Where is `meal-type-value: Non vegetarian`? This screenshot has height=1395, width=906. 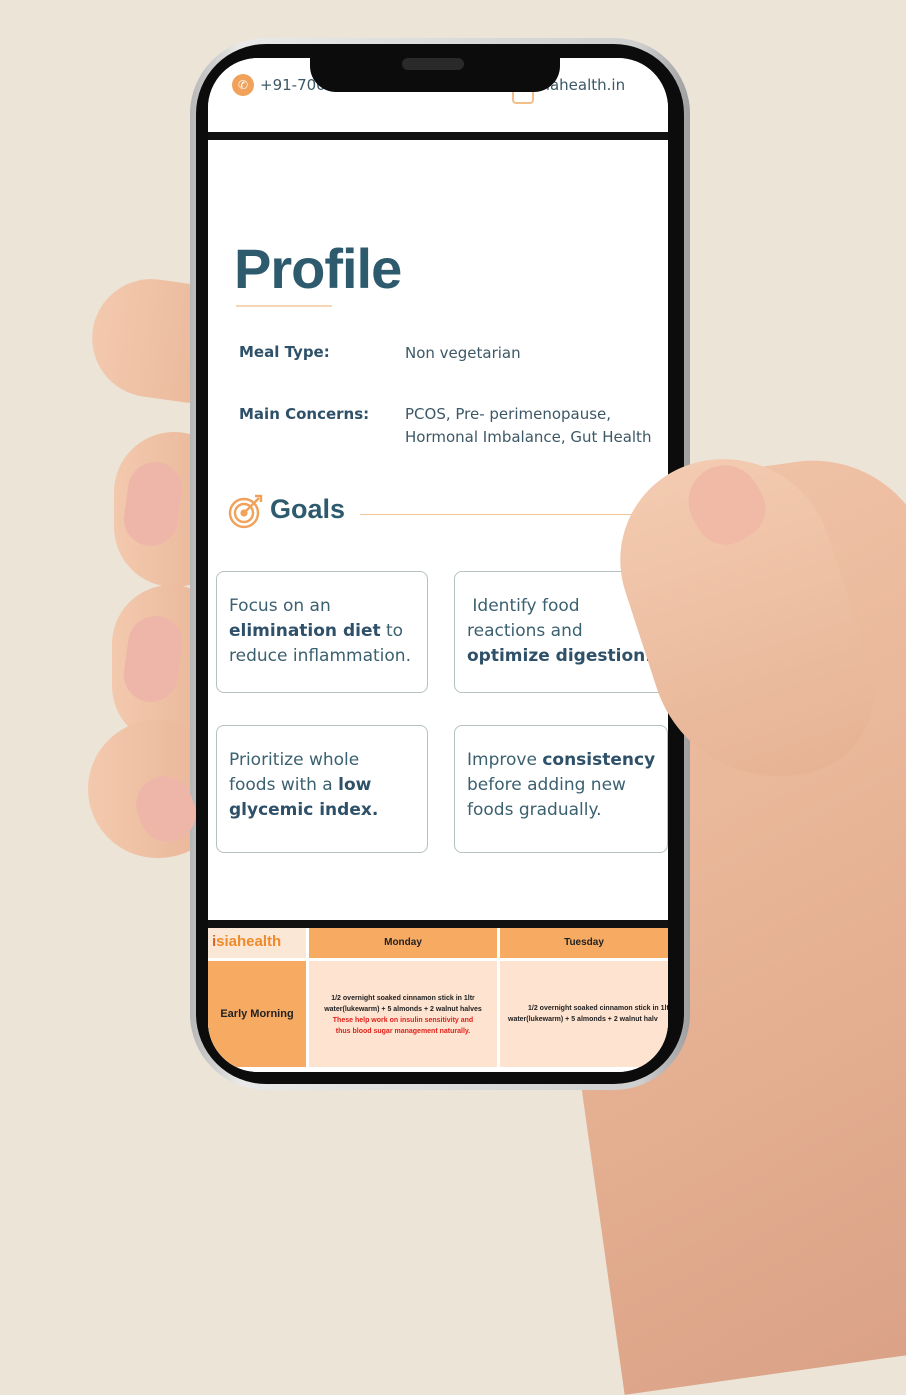 meal-type-value: Non vegetarian is located at coordinates (463, 353).